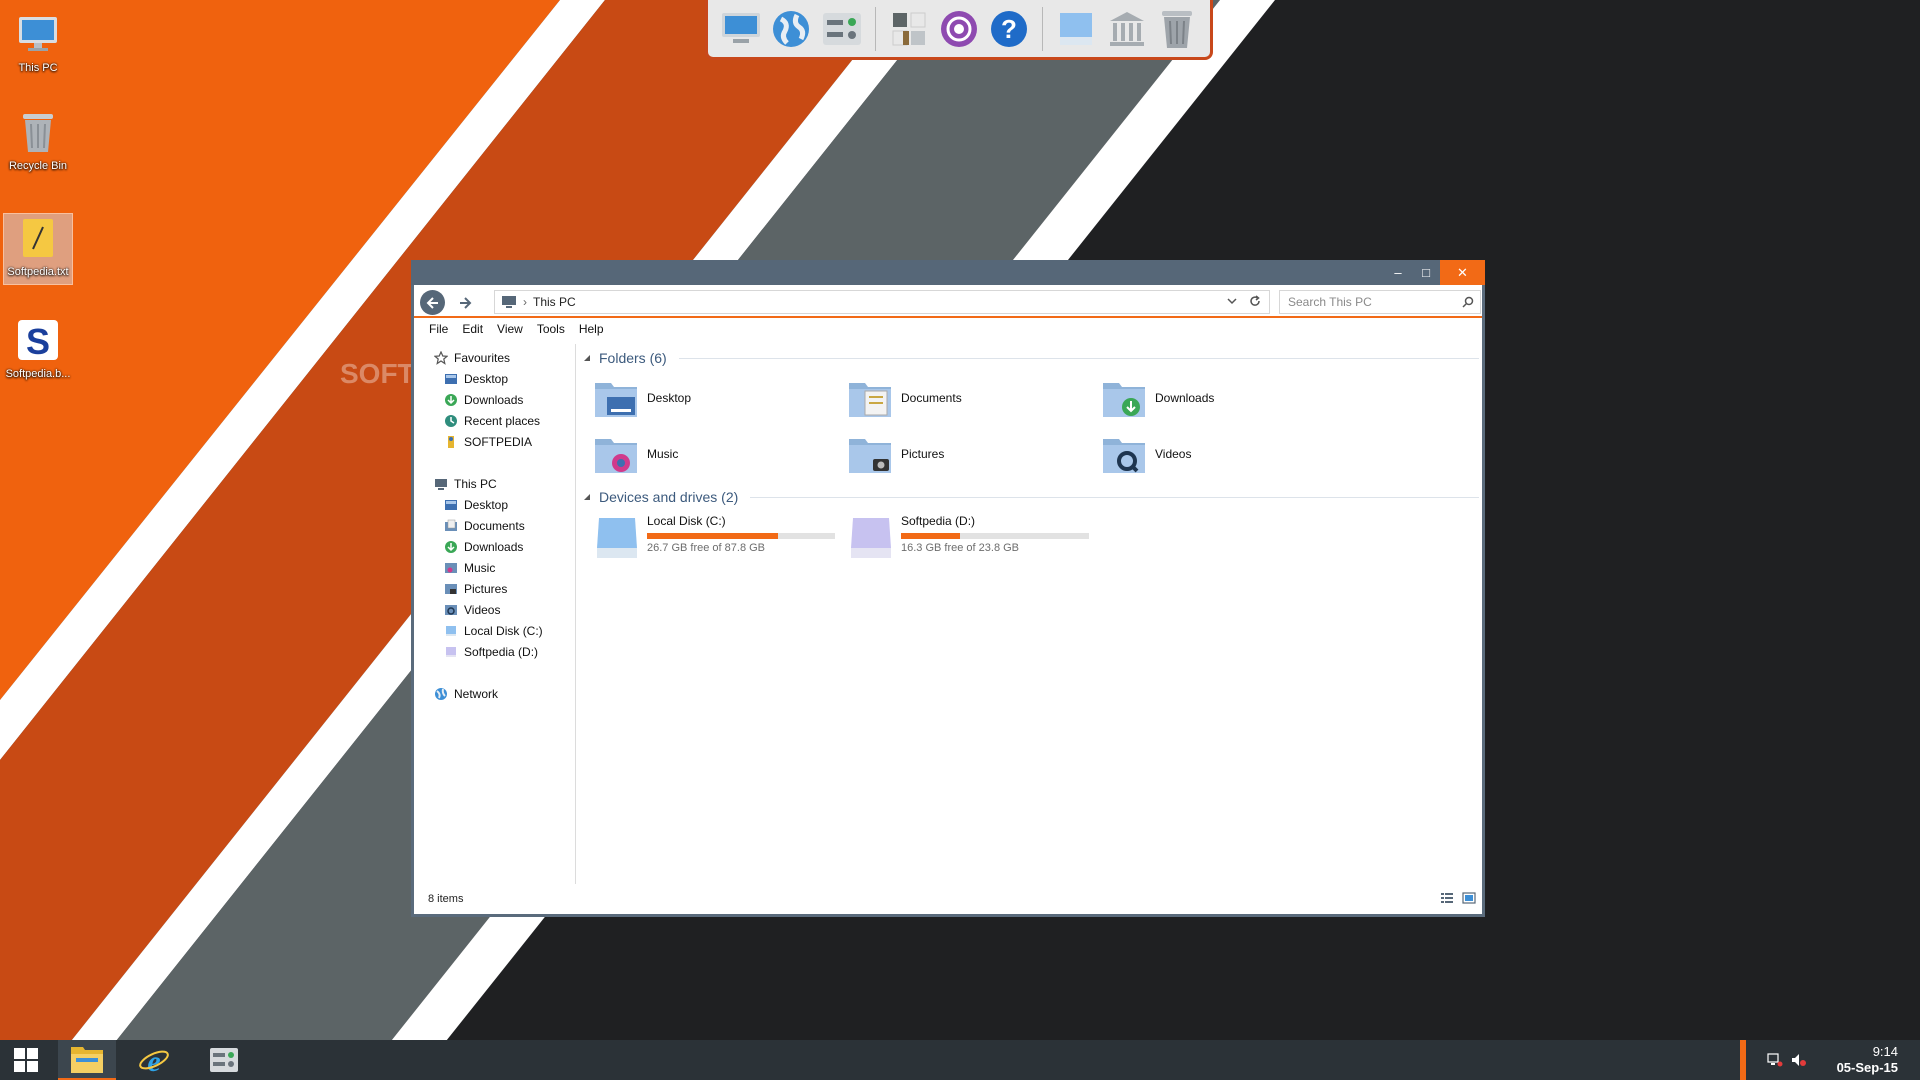 Image resolution: width=1920 pixels, height=1080 pixels. What do you see at coordinates (438, 329) in the screenshot?
I see `menu-file: File` at bounding box center [438, 329].